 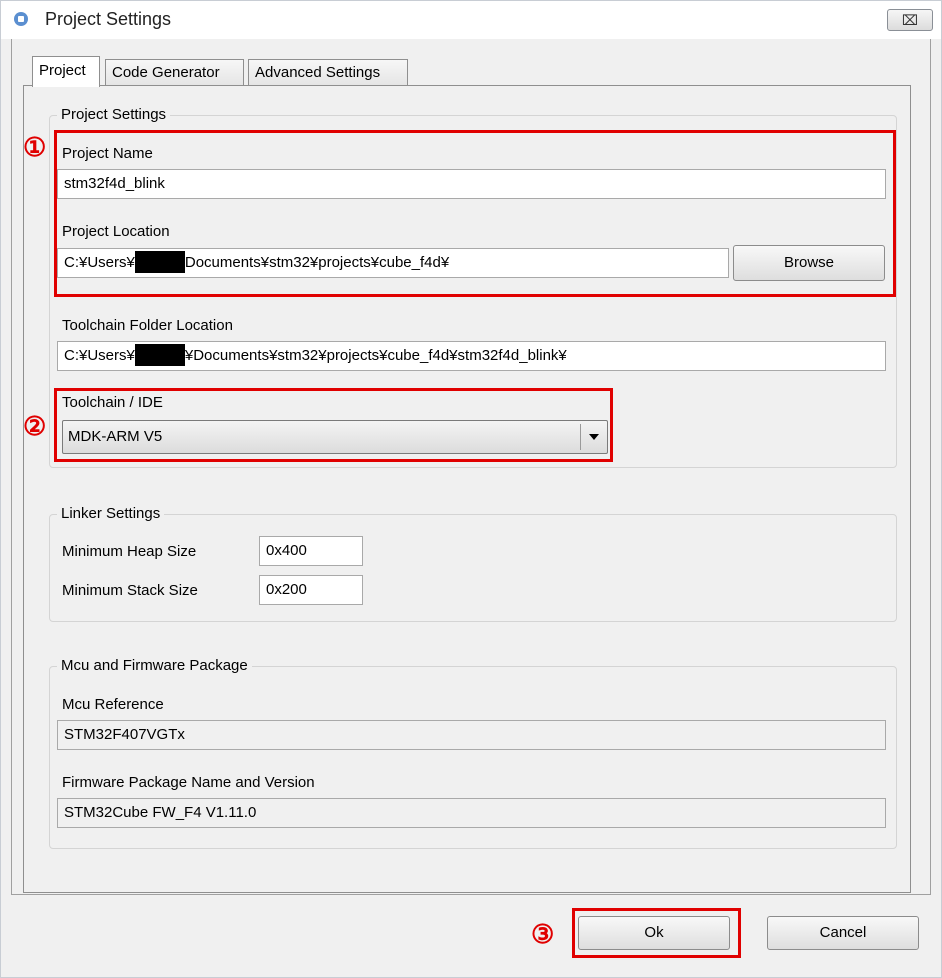 I want to click on toolchain-folder-label: Toolchain Folder Location, so click(x=147, y=325).